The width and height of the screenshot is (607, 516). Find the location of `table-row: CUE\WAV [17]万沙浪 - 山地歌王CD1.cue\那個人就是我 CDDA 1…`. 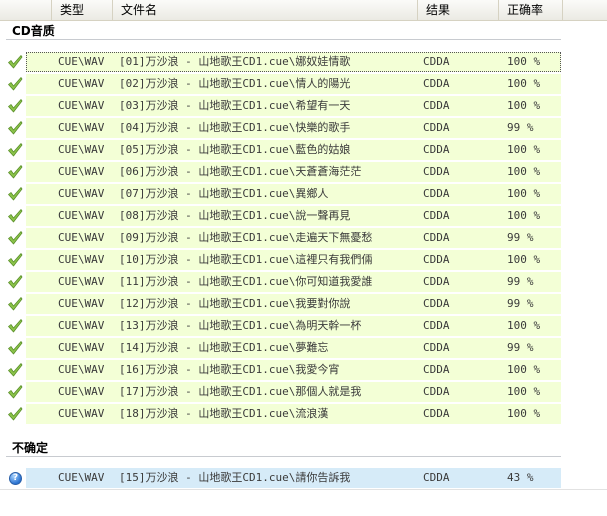

table-row: CUE\WAV [17]万沙浪 - 山地歌王CD1.cue\那個人就是我 CDDA 1… is located at coordinates (281, 392).